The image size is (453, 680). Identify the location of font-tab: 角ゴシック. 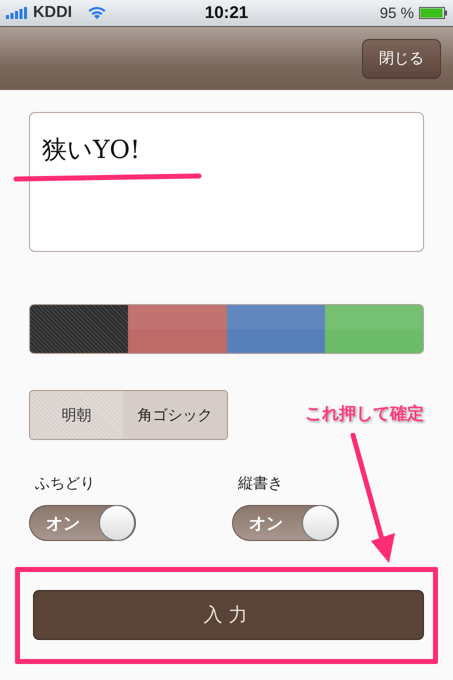
(175, 415).